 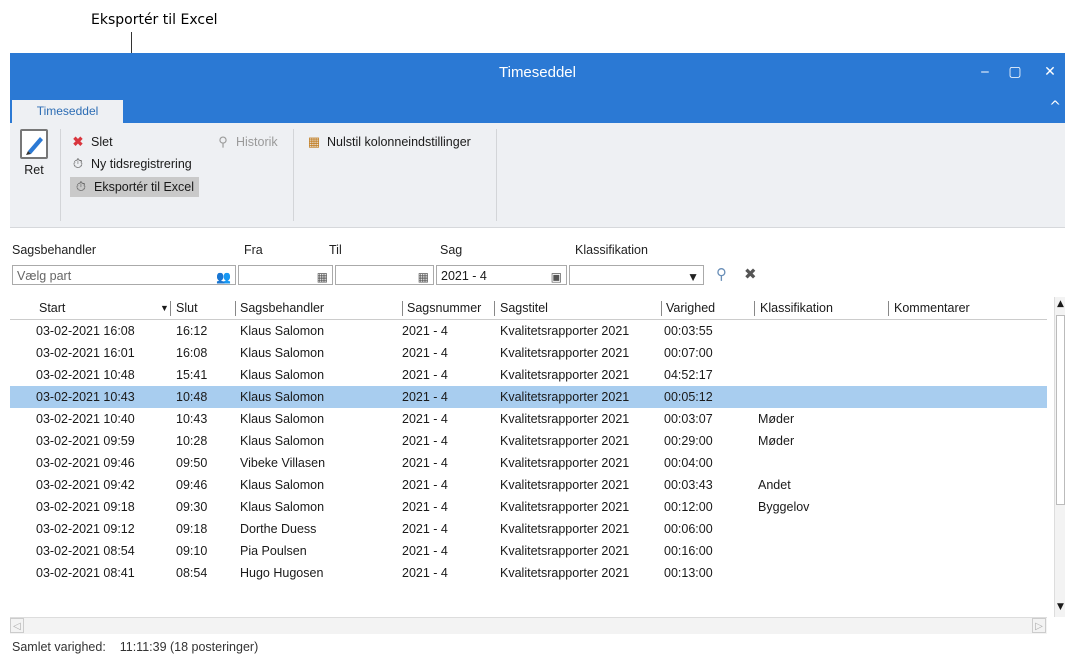 What do you see at coordinates (528, 625) in the screenshot?
I see `horizontal-scrollbar: ◁ ▷` at bounding box center [528, 625].